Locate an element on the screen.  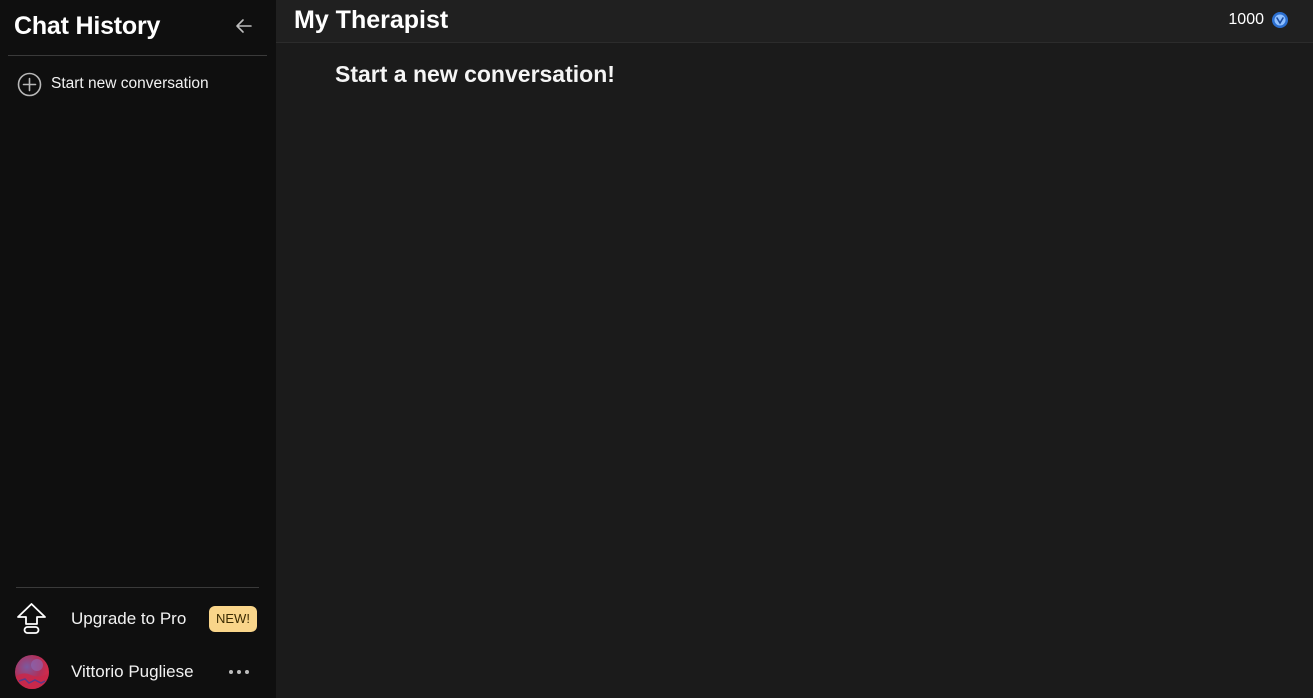
top-bar: My Therapist 1000 is located at coordinates (794, 21).